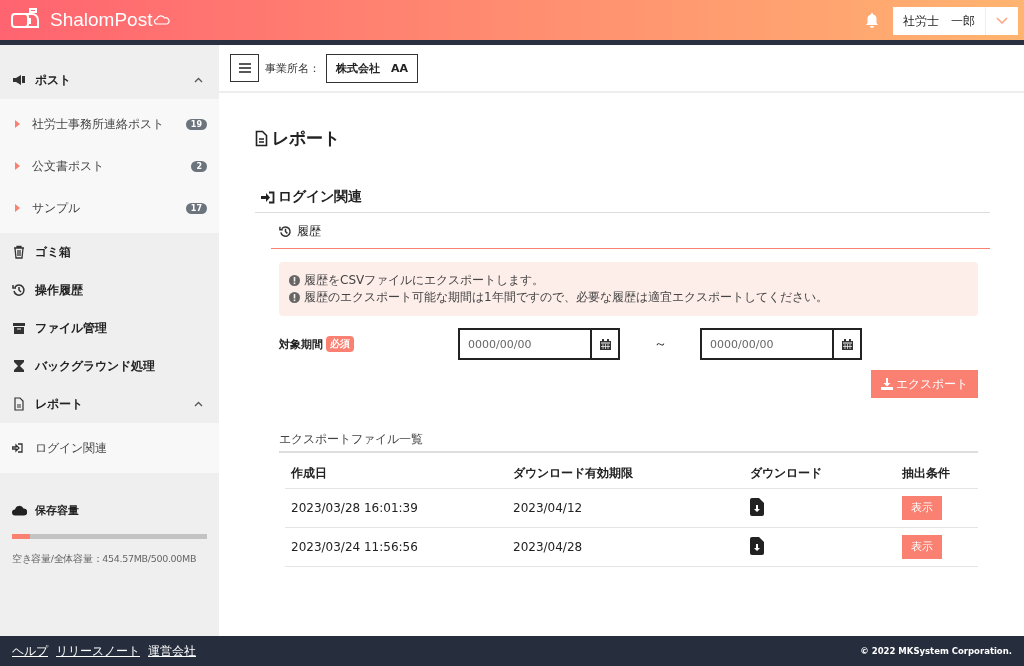  What do you see at coordinates (95, 366) in the screenshot?
I see `menu-label: バックグラウンド処理` at bounding box center [95, 366].